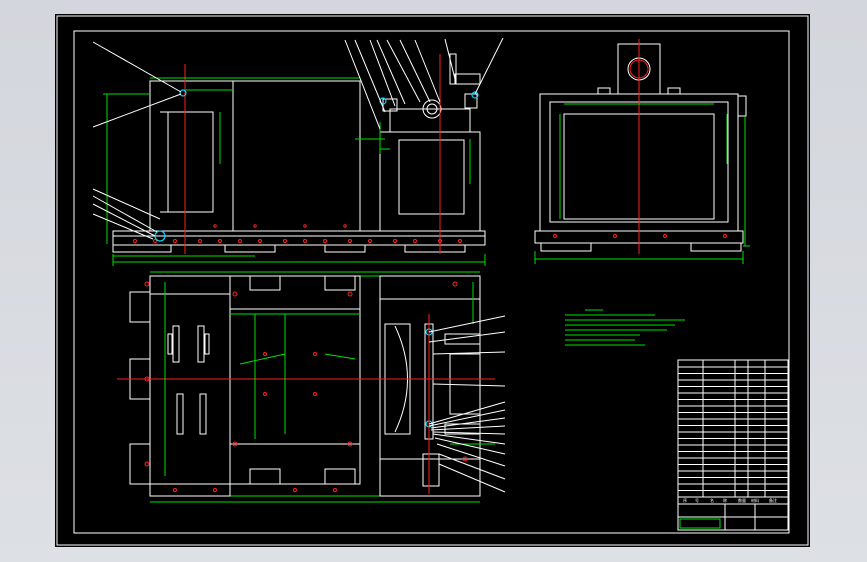 This screenshot has height=562, width=867. Describe the element at coordinates (697, 500) in the screenshot. I see `tb-label-2: 号` at that location.